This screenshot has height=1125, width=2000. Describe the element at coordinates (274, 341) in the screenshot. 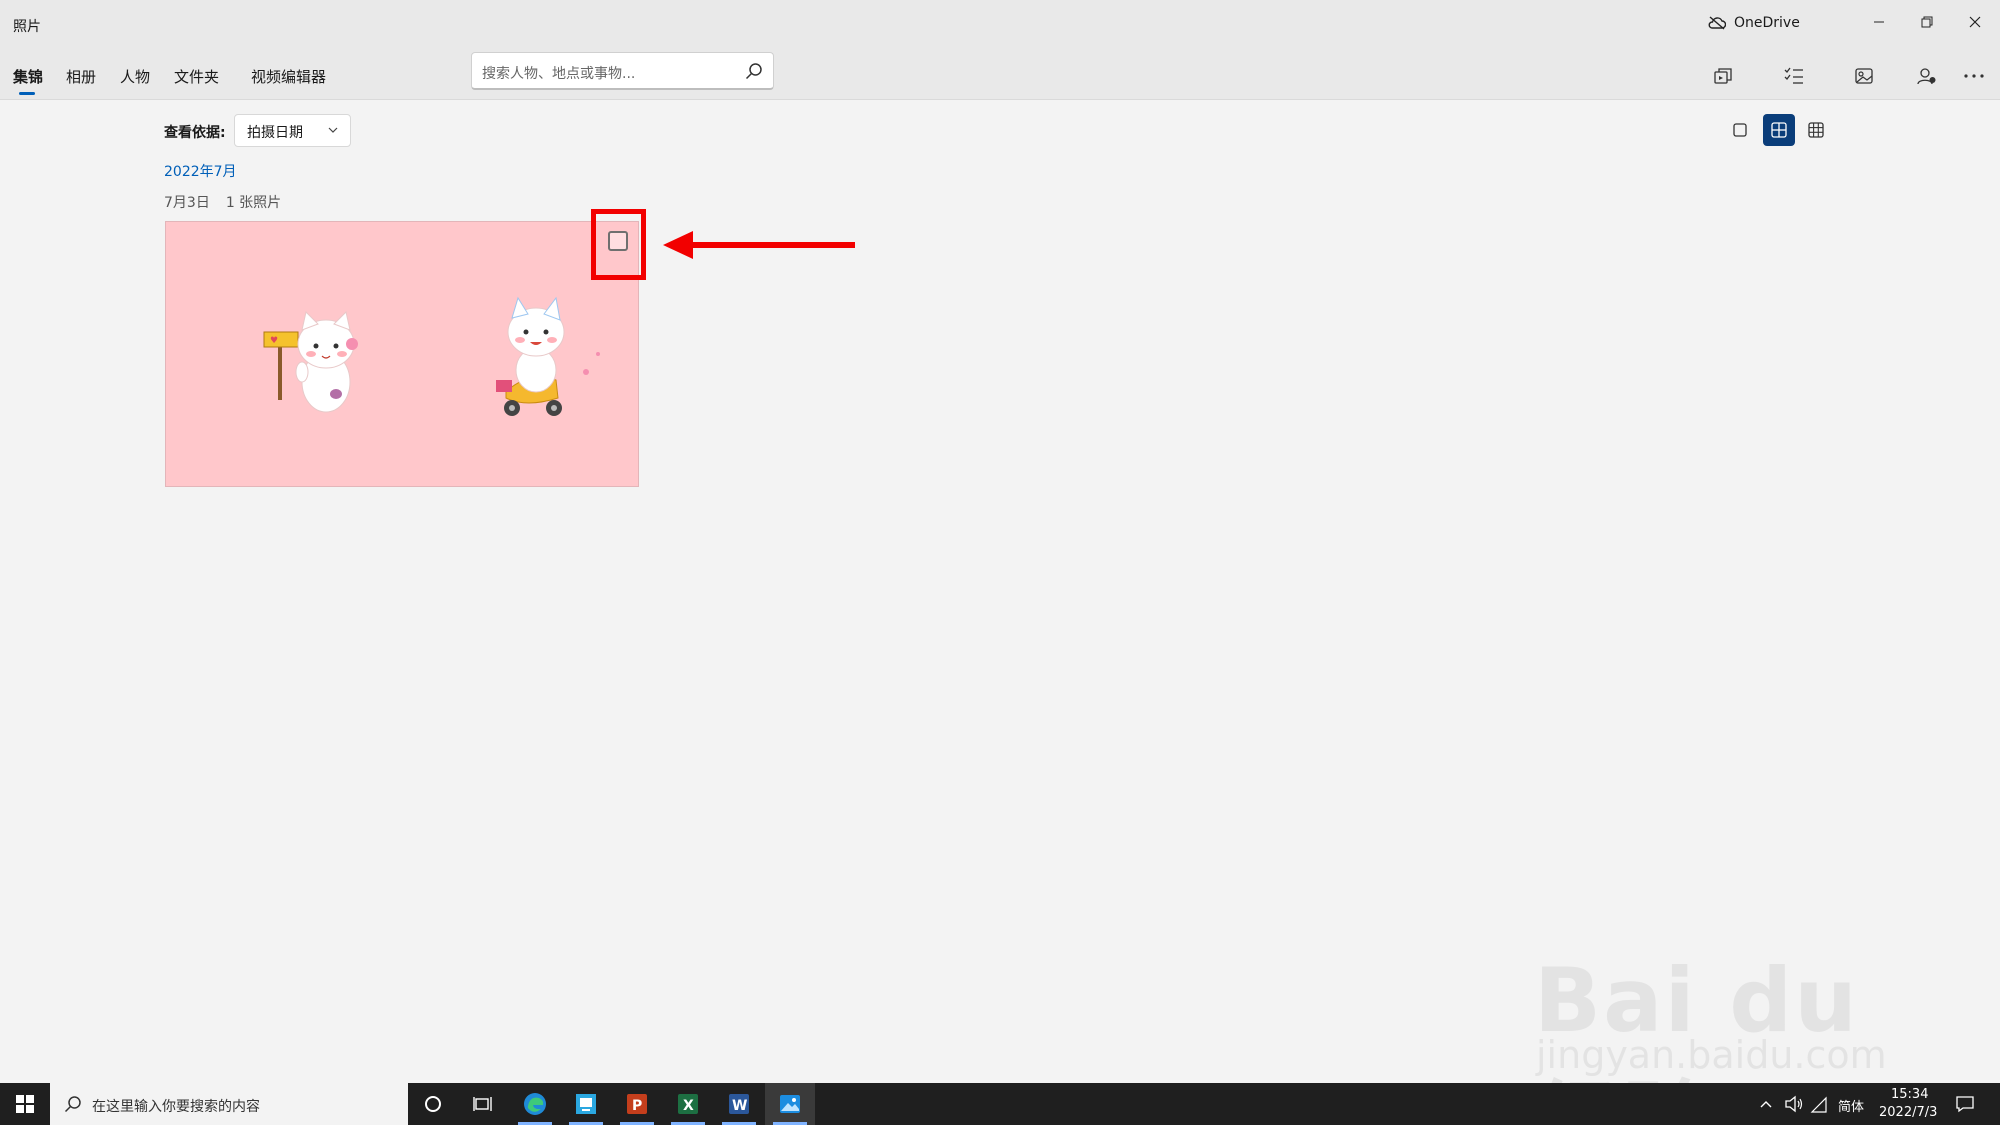

I see `sign-heart: ♥` at that location.